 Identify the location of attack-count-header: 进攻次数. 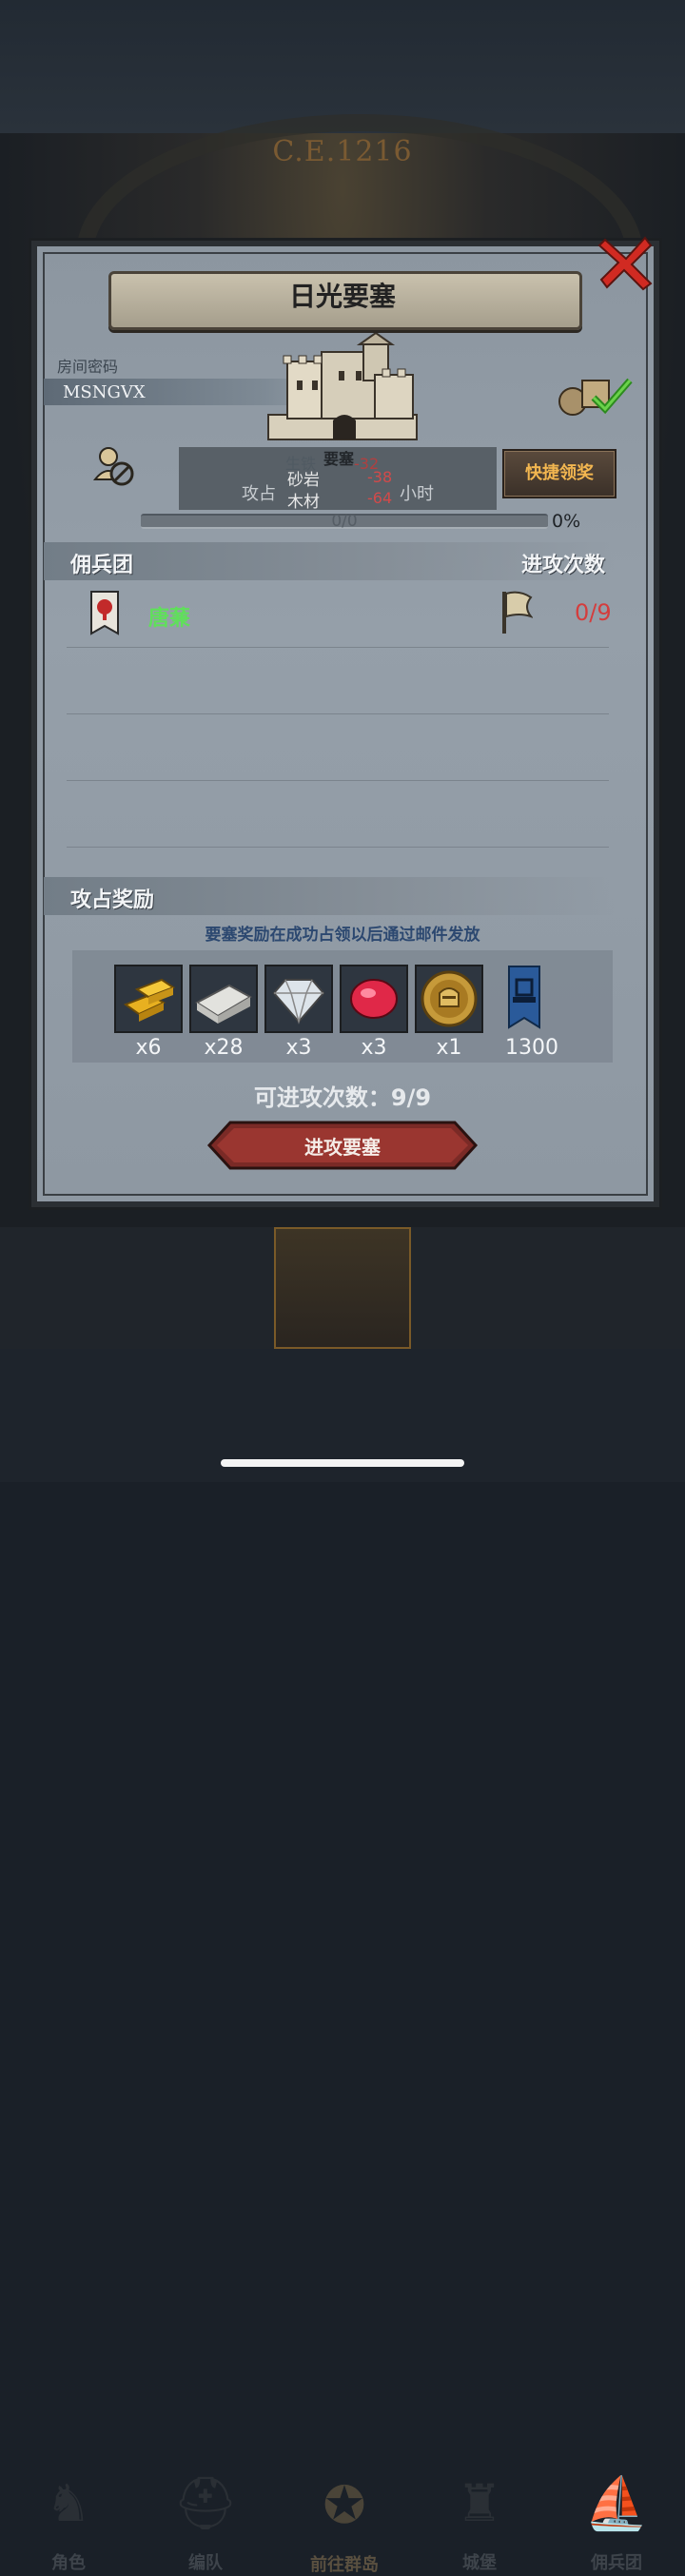
(563, 565).